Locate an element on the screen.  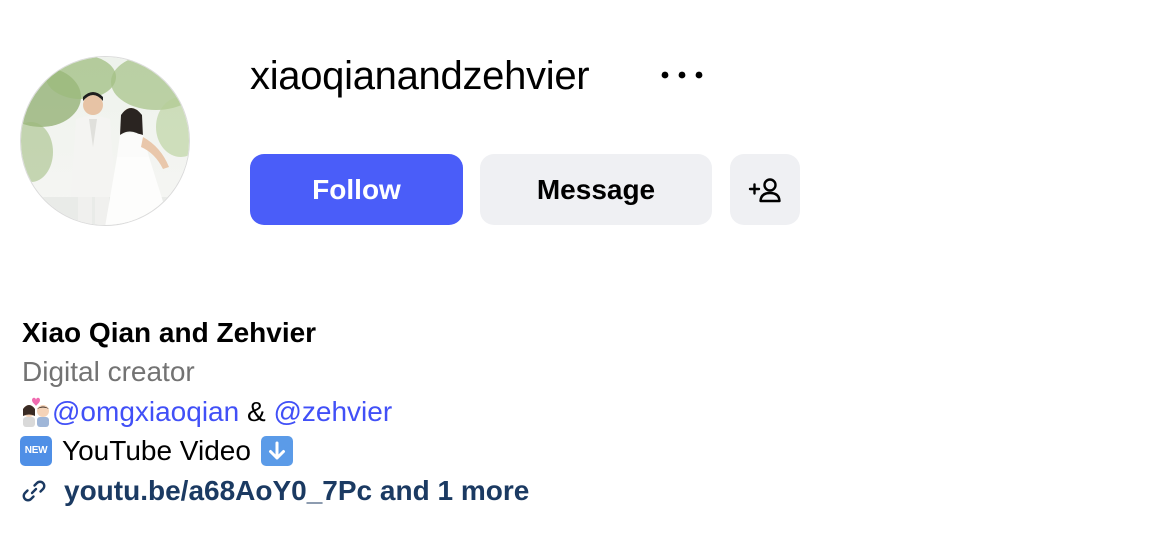
profile-full-name: Xiao Qian and Zehvier is located at coordinates (169, 332).